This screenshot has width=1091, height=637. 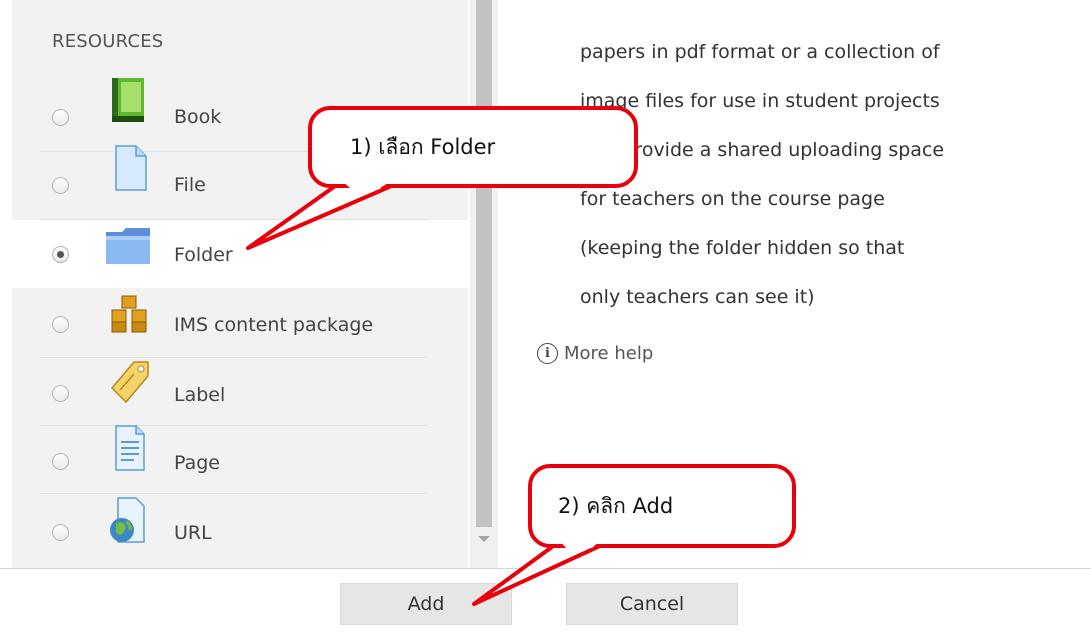 What do you see at coordinates (616, 505) in the screenshot?
I see `callout-step-2-text: 2) คลิก Add` at bounding box center [616, 505].